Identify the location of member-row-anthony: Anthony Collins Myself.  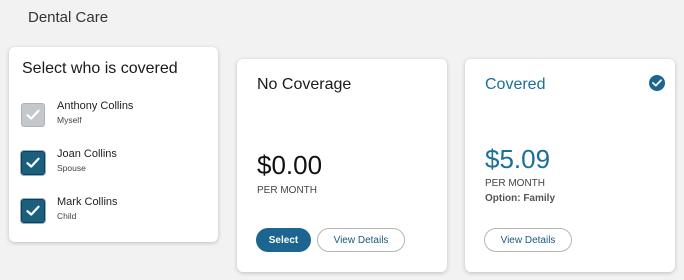
(116, 114).